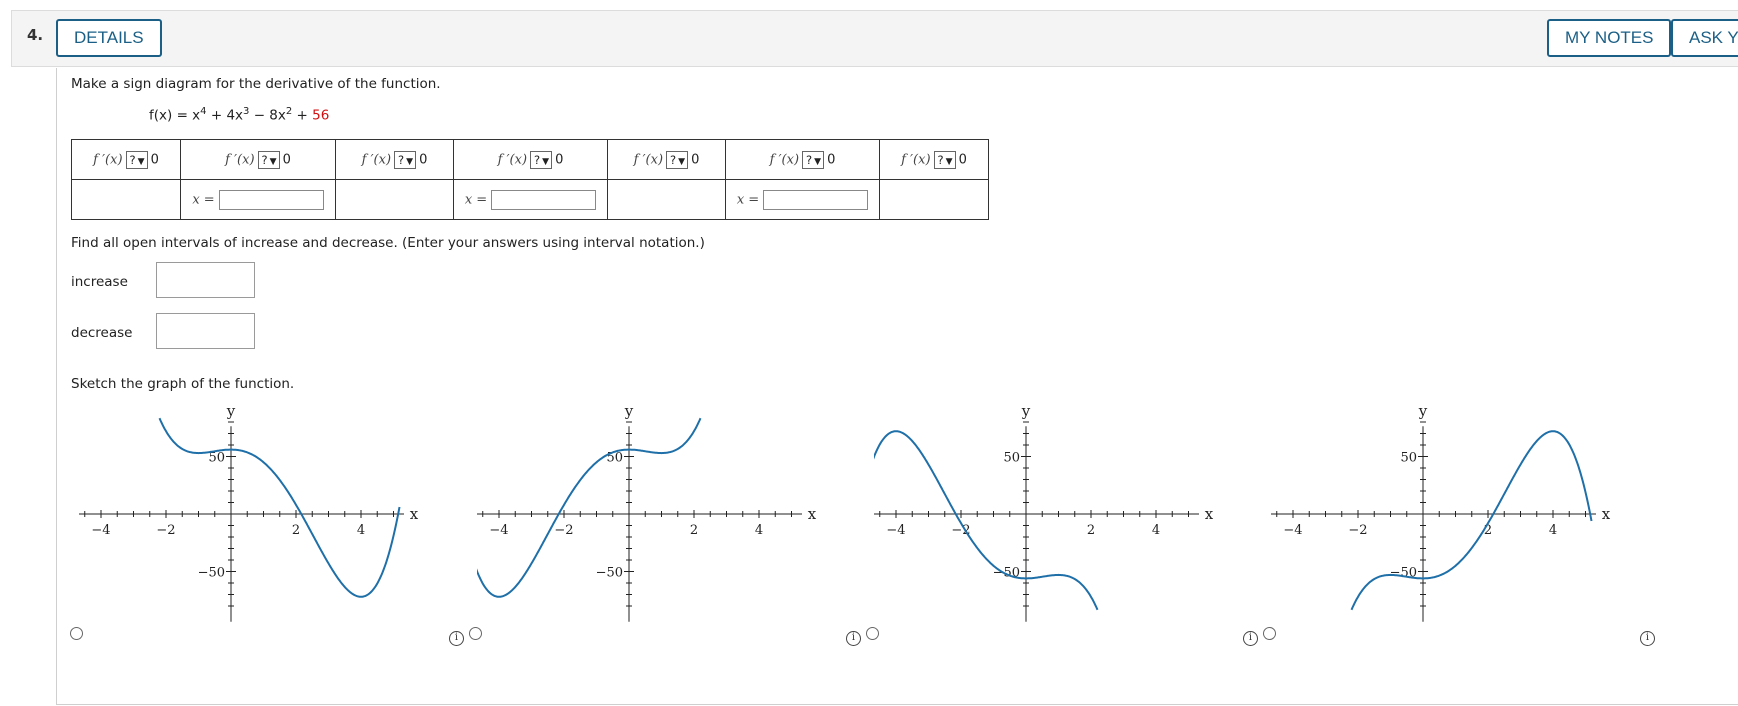  I want to click on graph-option-2-radio, so click(475, 633).